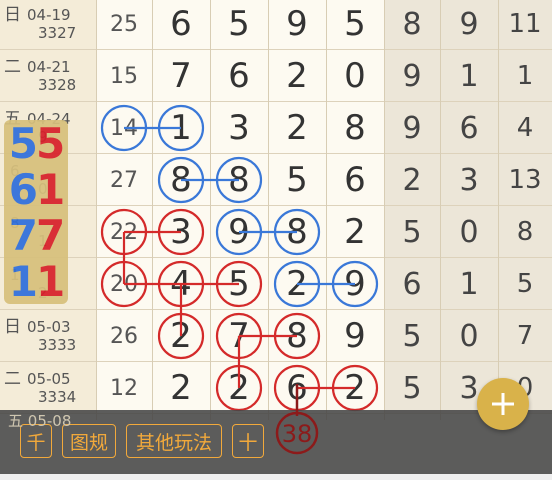 Image resolution: width=552 pixels, height=480 pixels. Describe the element at coordinates (124, 388) in the screenshot. I see `sum-cell: 12` at that location.